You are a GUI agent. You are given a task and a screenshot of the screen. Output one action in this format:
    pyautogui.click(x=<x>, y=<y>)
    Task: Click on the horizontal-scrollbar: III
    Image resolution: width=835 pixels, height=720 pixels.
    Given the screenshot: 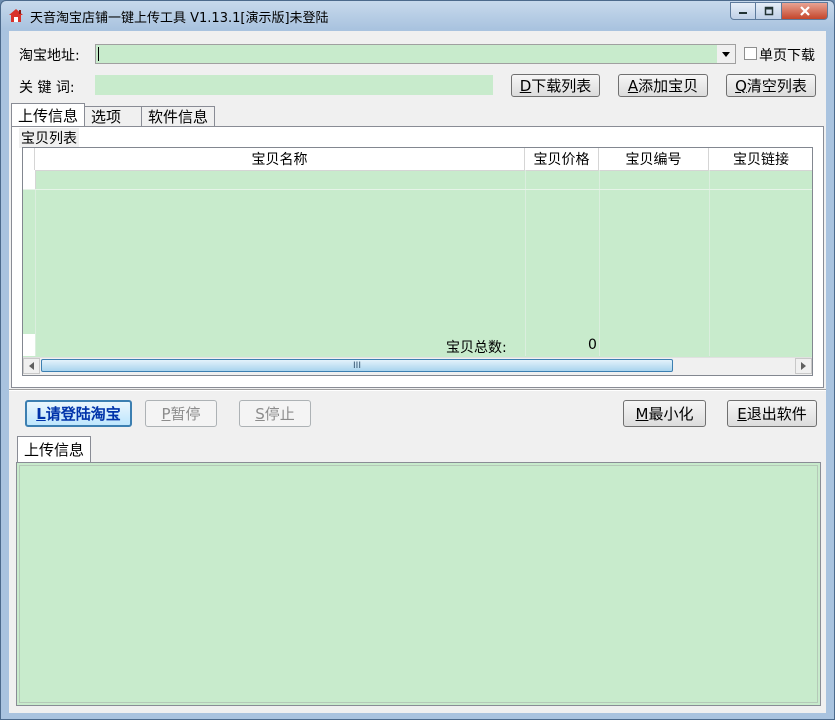 What is the action you would take?
    pyautogui.click(x=417, y=366)
    